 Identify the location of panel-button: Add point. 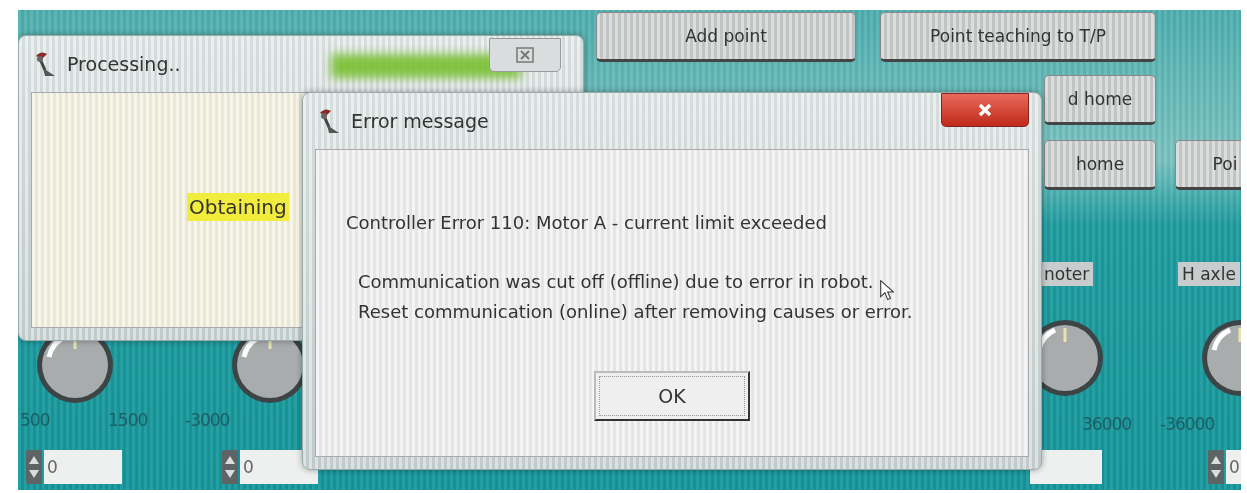
(726, 37).